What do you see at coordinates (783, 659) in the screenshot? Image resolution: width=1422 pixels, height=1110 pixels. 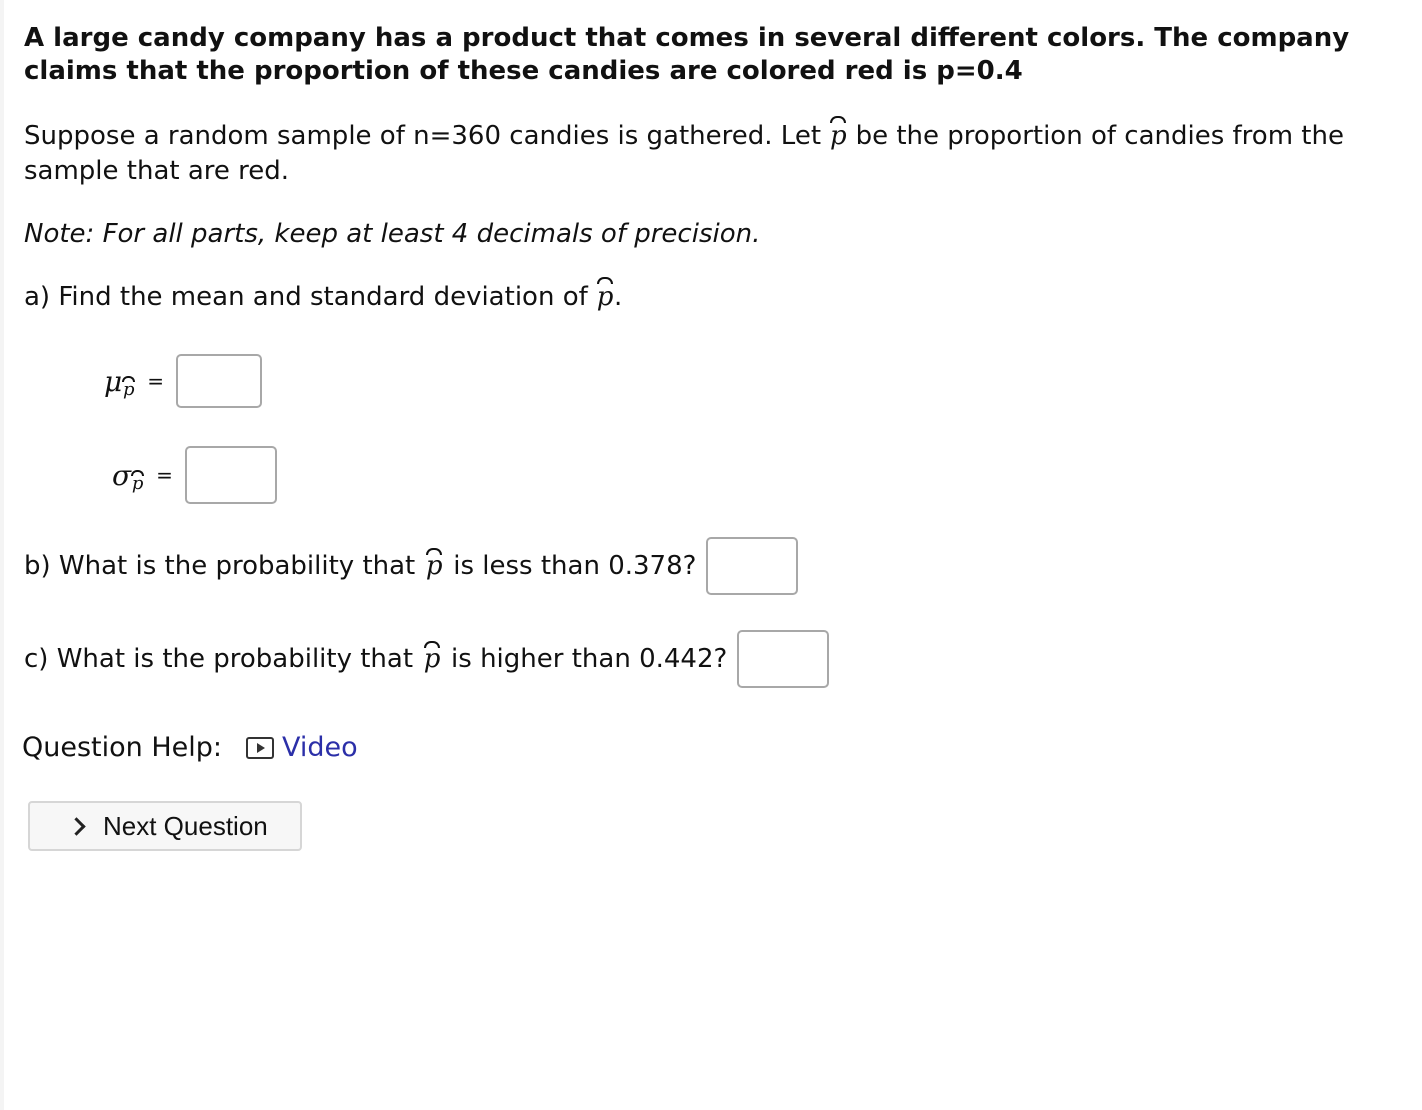 I see `part-c-input` at bounding box center [783, 659].